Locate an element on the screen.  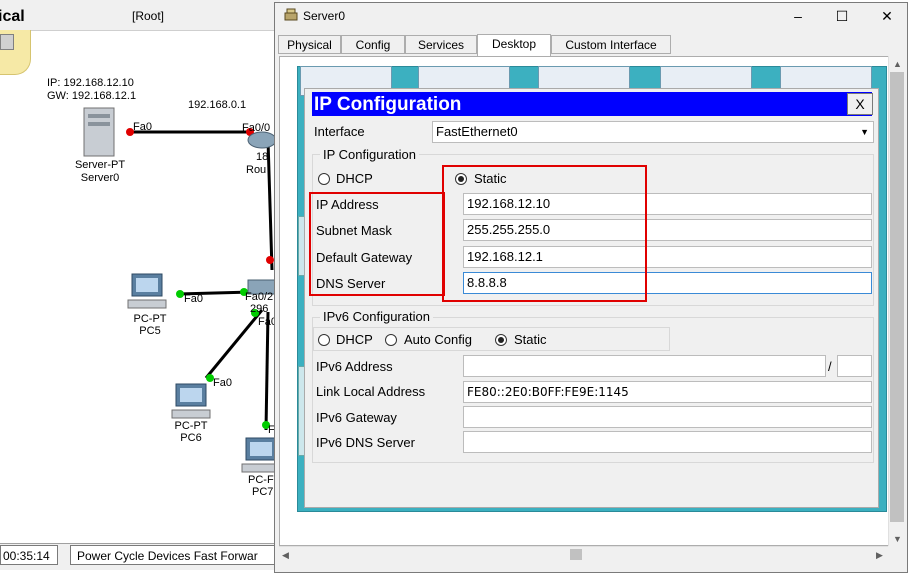
pc7-name-label: PC7 is located at coordinates (263, 492).